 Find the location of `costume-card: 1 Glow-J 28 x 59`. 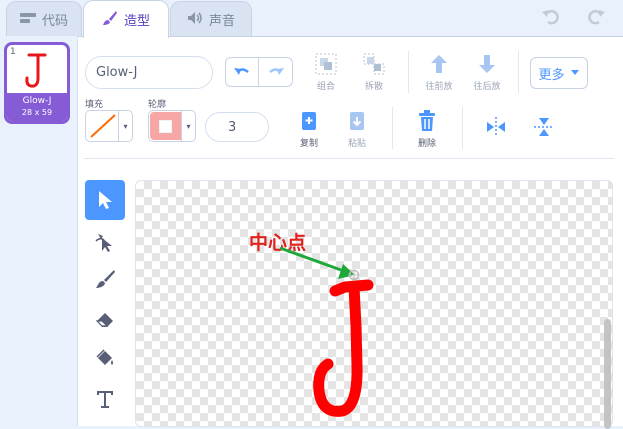

costume-card: 1 Glow-J 28 x 59 is located at coordinates (37, 83).